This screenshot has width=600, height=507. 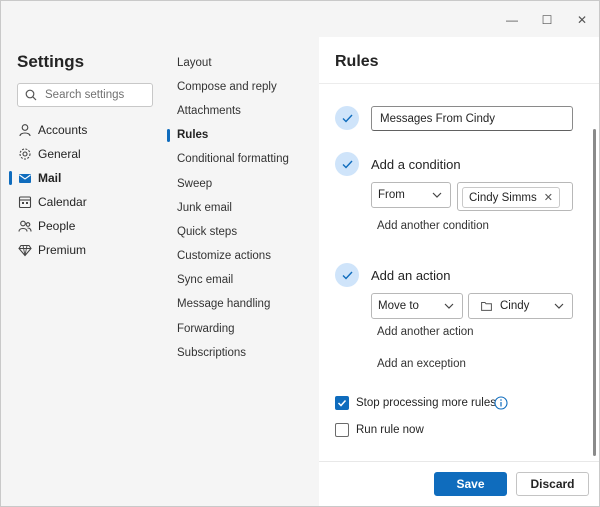 I want to click on checkmark-icon, so click(x=342, y=403).